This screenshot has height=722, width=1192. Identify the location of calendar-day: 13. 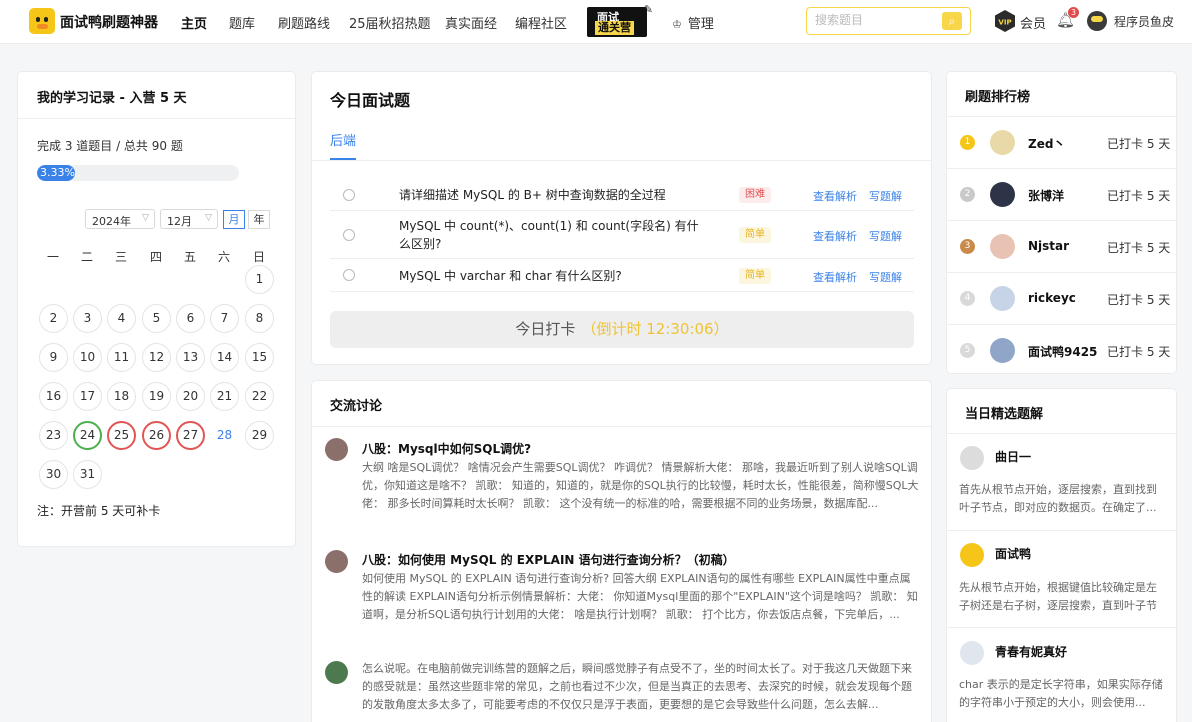
(190, 357).